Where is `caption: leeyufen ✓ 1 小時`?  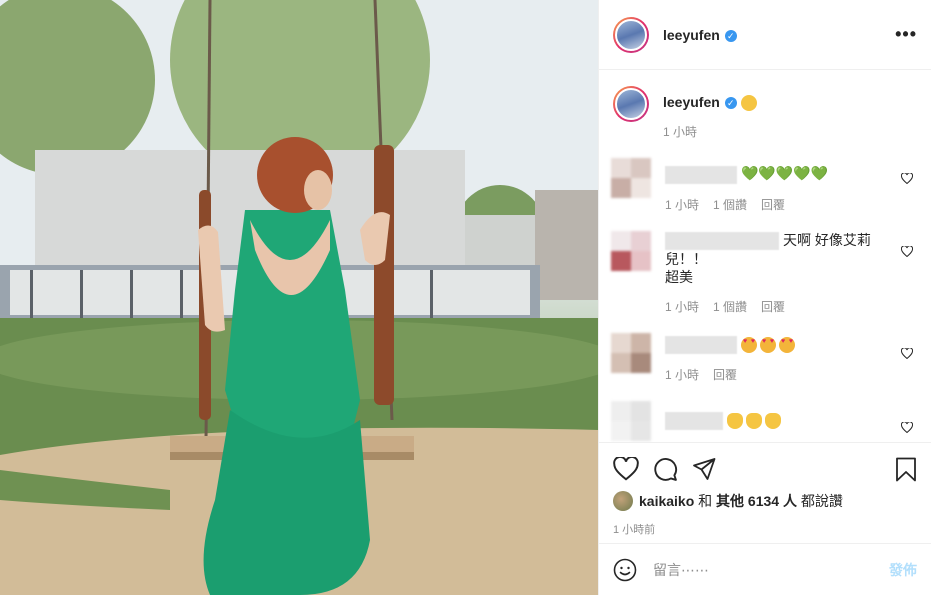 caption: leeyufen ✓ 1 小時 is located at coordinates (765, 113).